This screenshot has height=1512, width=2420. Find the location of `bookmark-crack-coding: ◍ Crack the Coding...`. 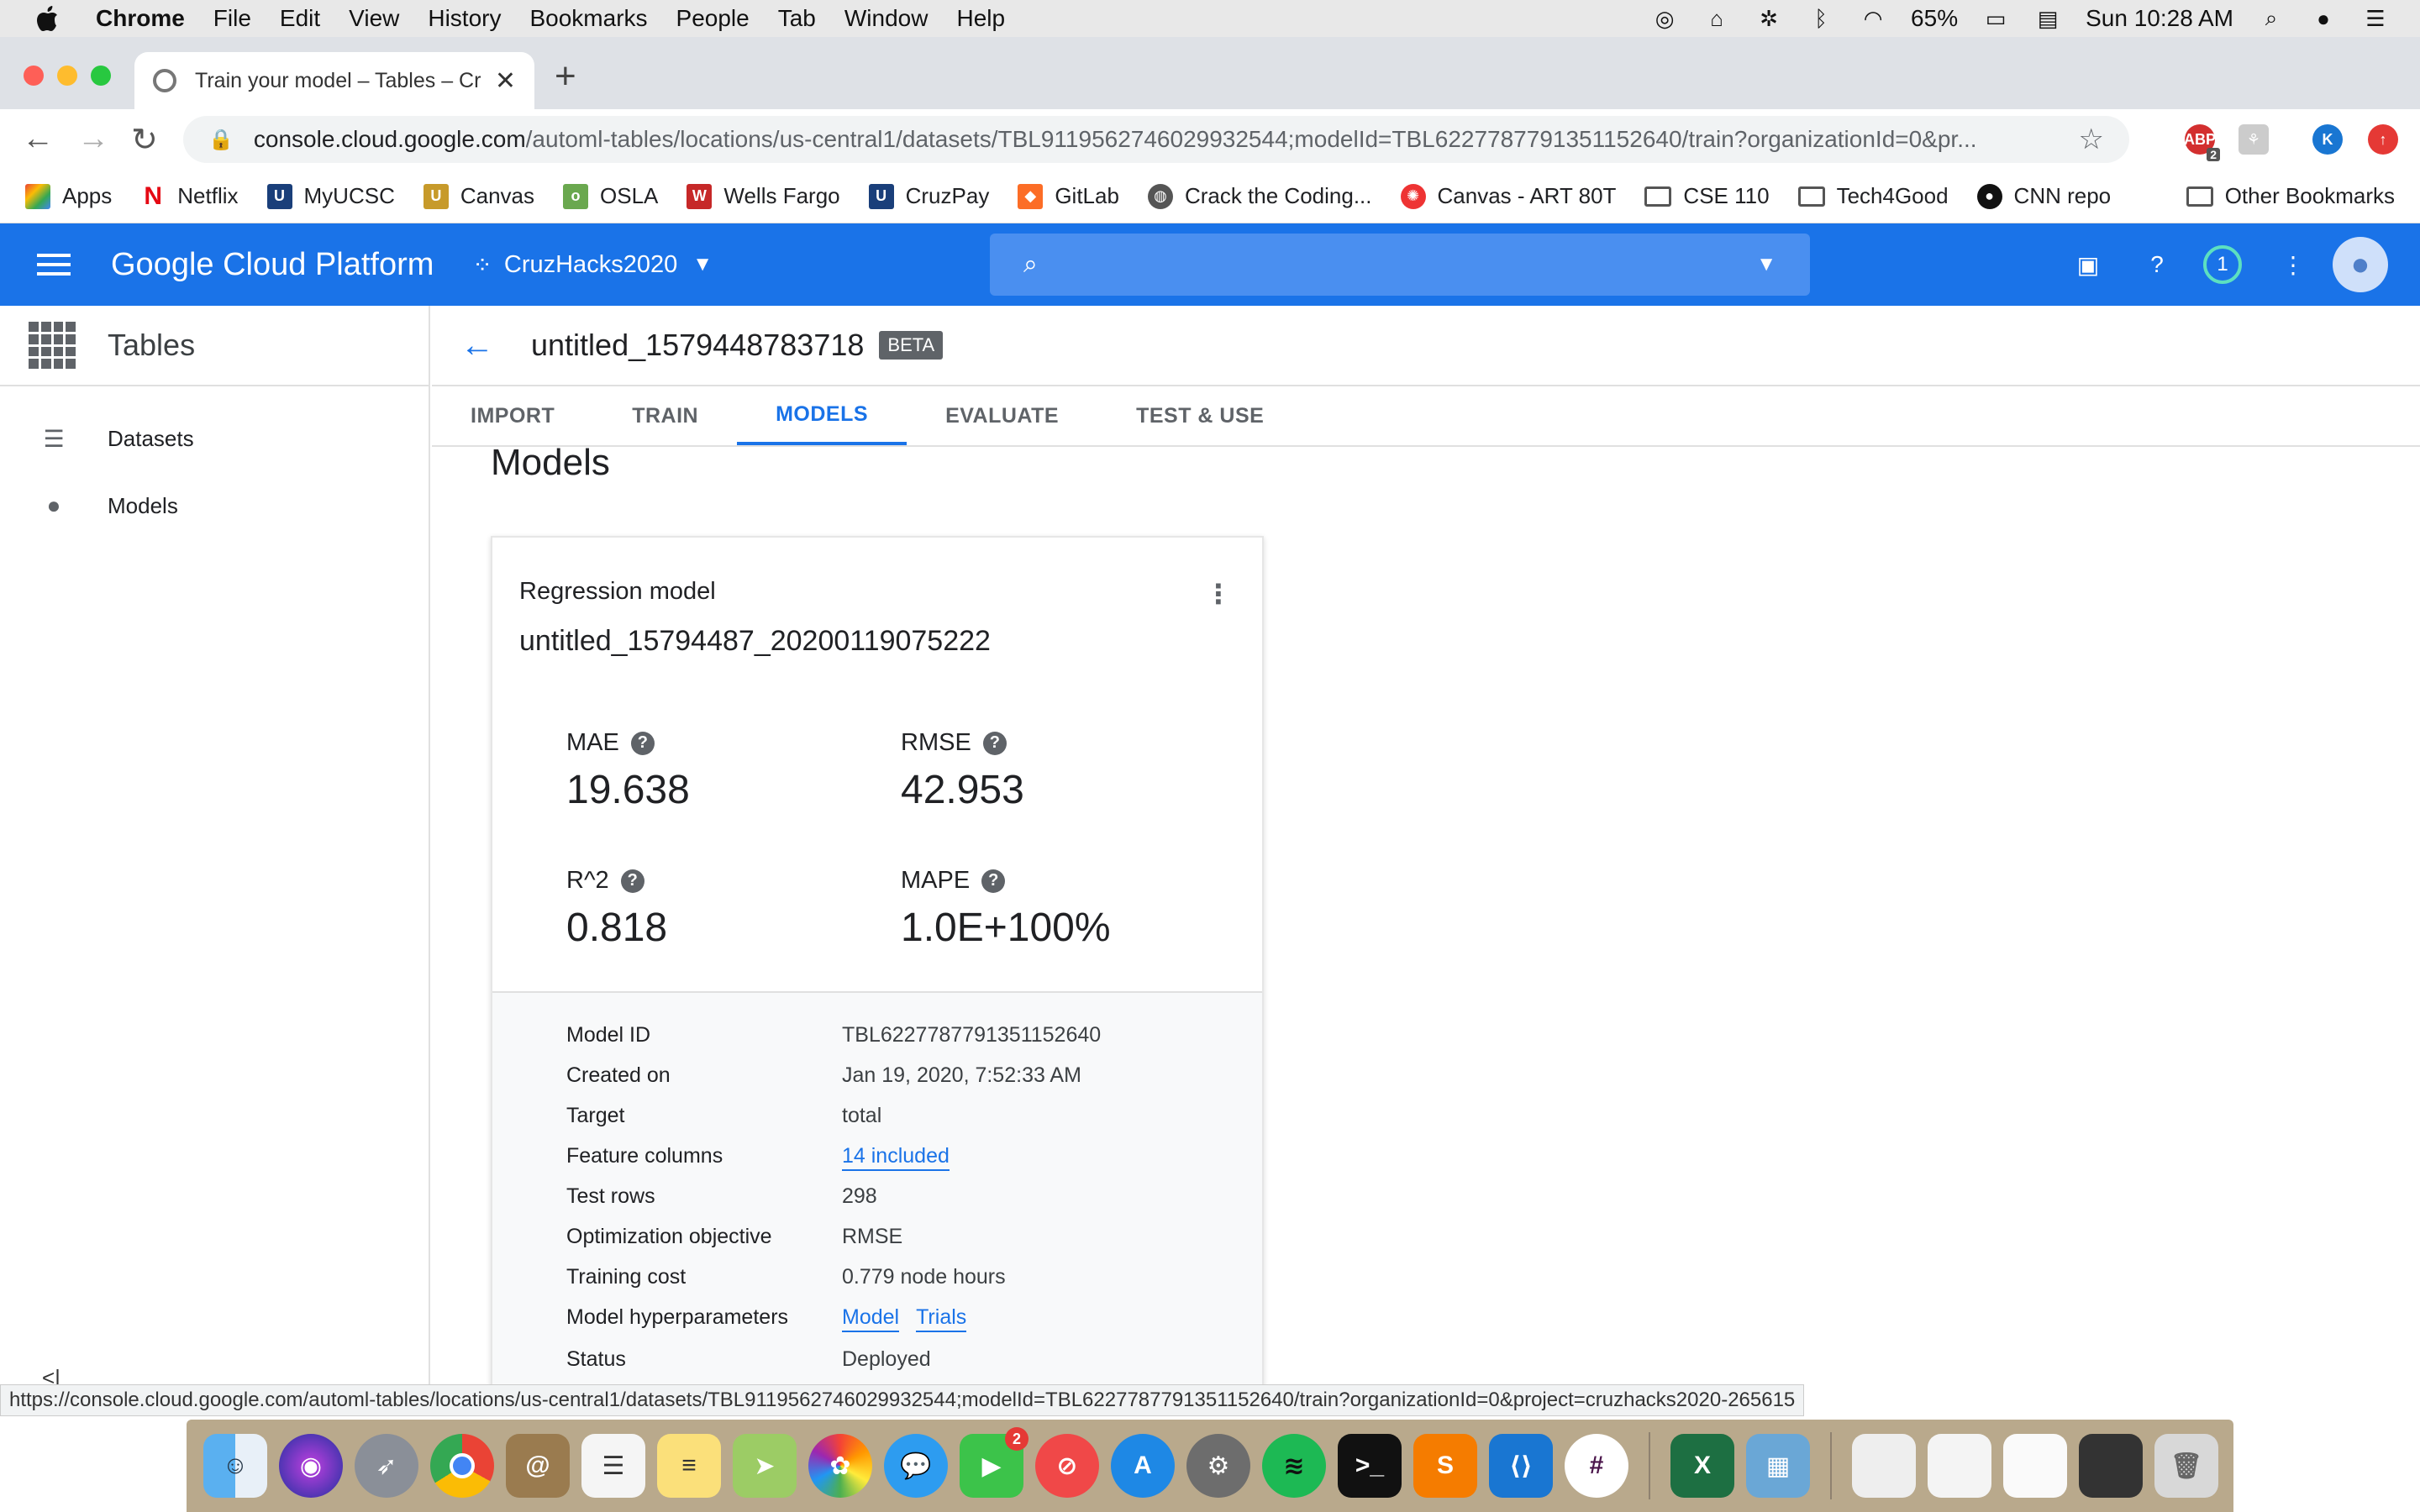

bookmark-crack-coding: ◍ Crack the Coding... is located at coordinates (1259, 196).